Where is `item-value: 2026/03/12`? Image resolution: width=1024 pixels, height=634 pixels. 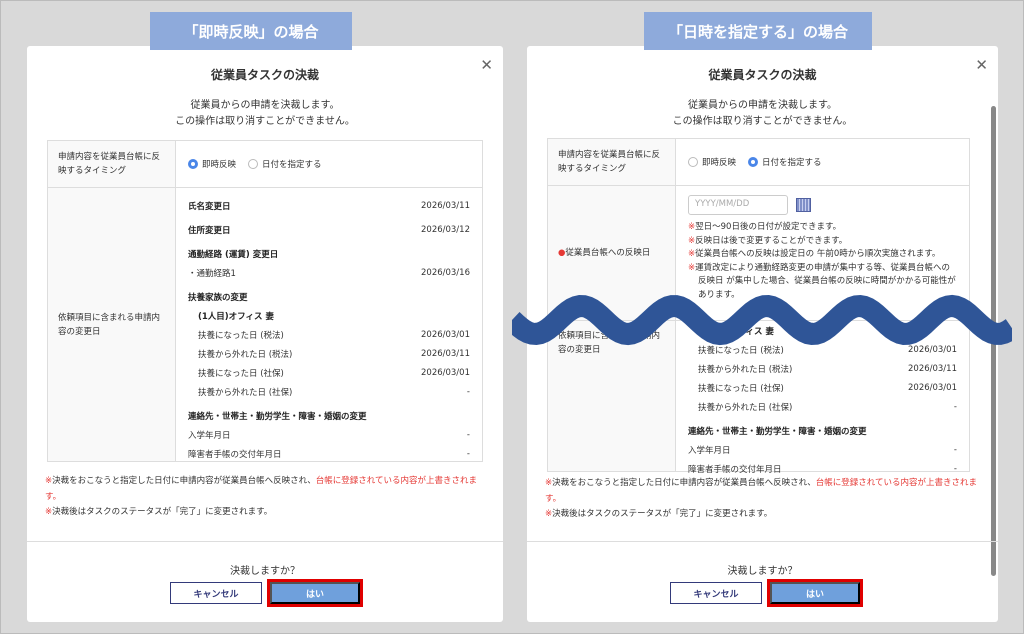
item-value: 2026/03/12 is located at coordinates (445, 229).